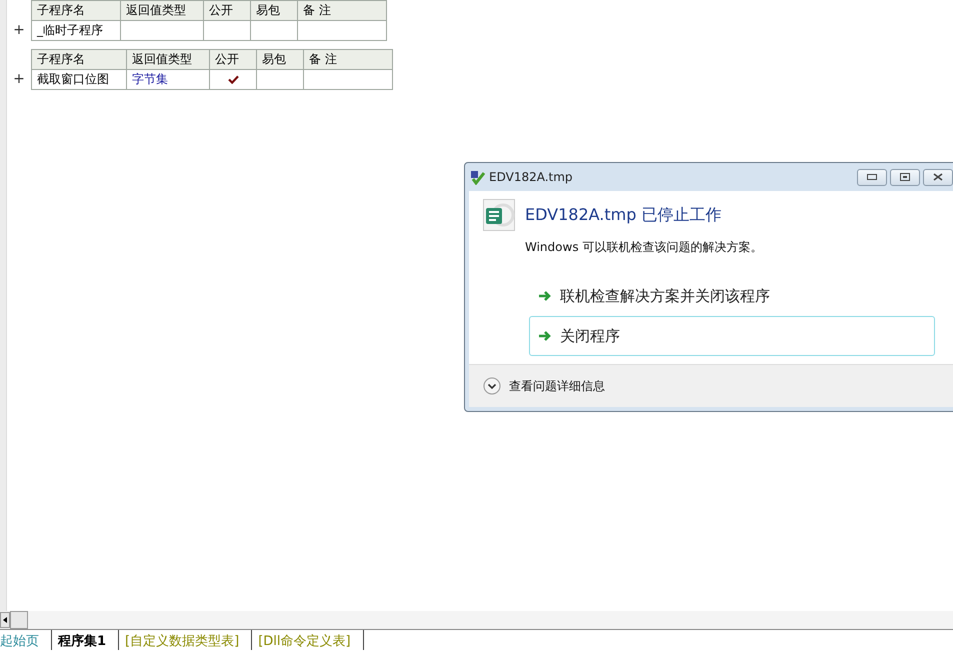 The image size is (953, 652). What do you see at coordinates (168, 80) in the screenshot?
I see `table-cell: 字节集` at bounding box center [168, 80].